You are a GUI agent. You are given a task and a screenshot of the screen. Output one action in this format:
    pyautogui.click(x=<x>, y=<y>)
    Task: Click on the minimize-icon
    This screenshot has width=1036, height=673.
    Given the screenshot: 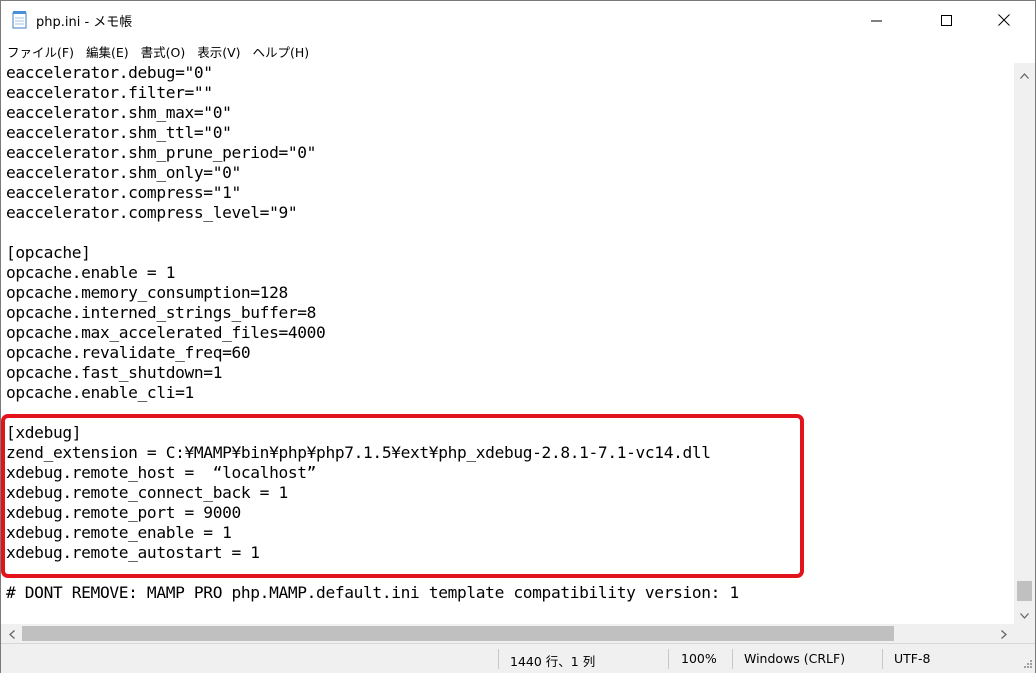 What is the action you would take?
    pyautogui.click(x=876, y=20)
    